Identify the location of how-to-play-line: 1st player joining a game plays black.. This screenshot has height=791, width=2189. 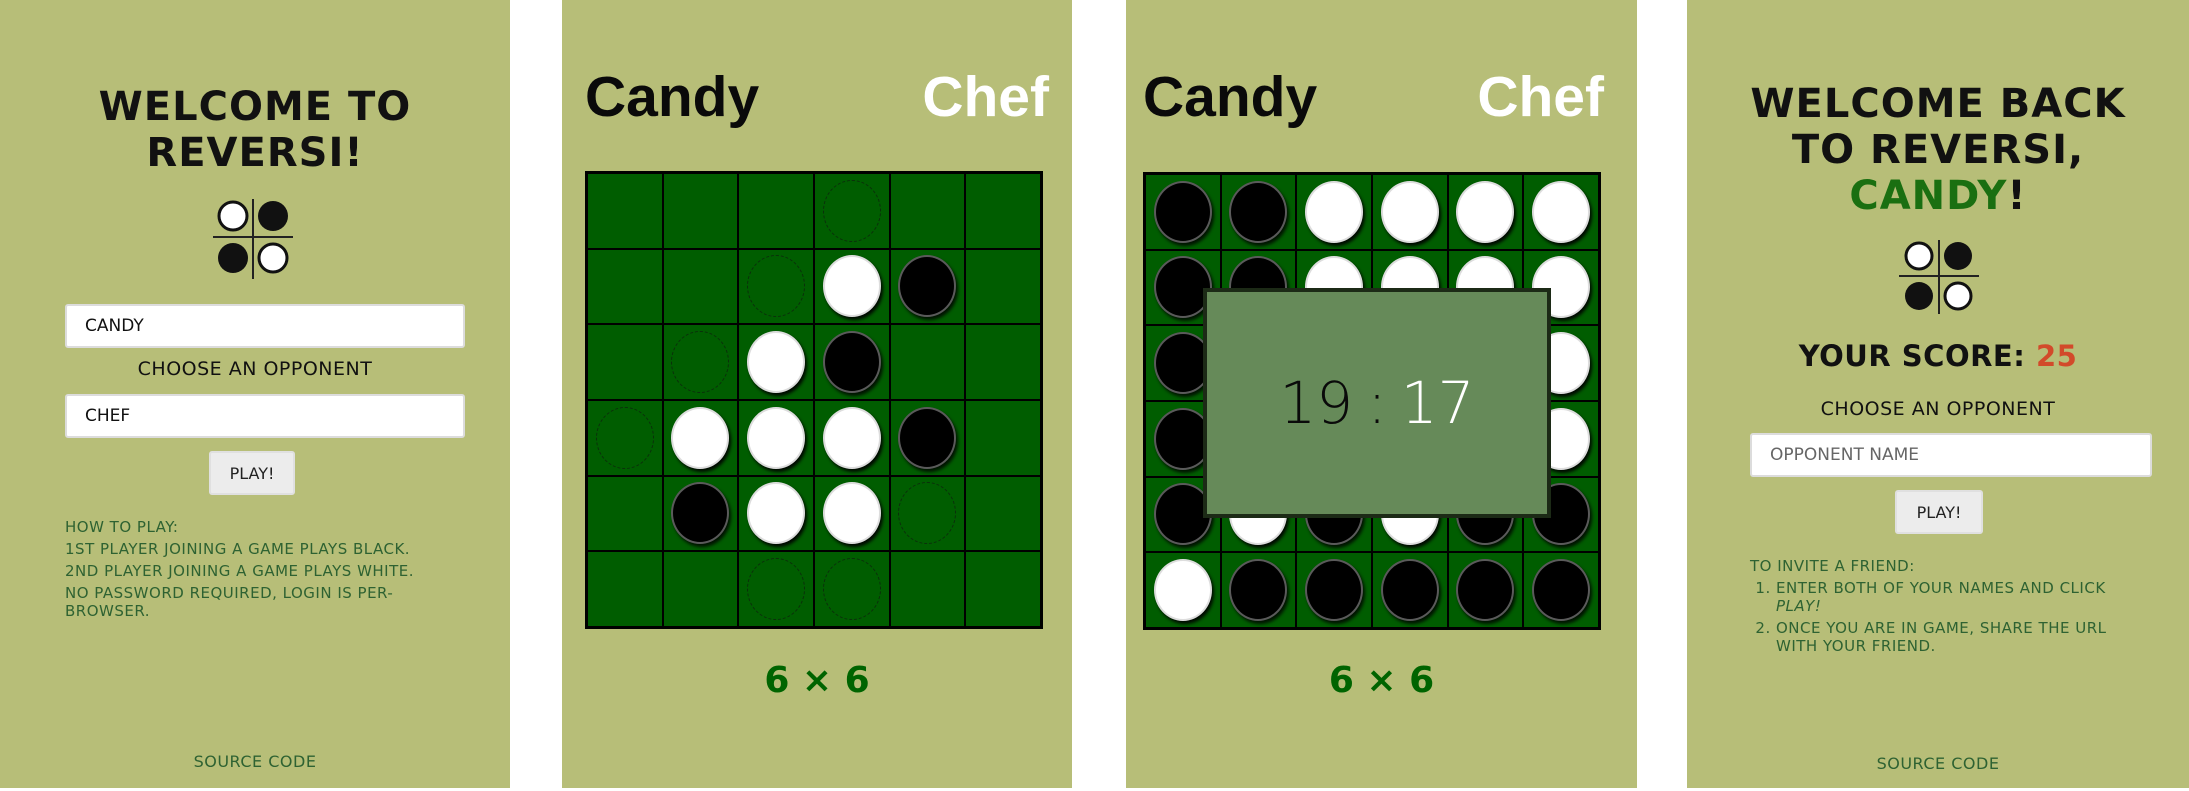
(238, 549).